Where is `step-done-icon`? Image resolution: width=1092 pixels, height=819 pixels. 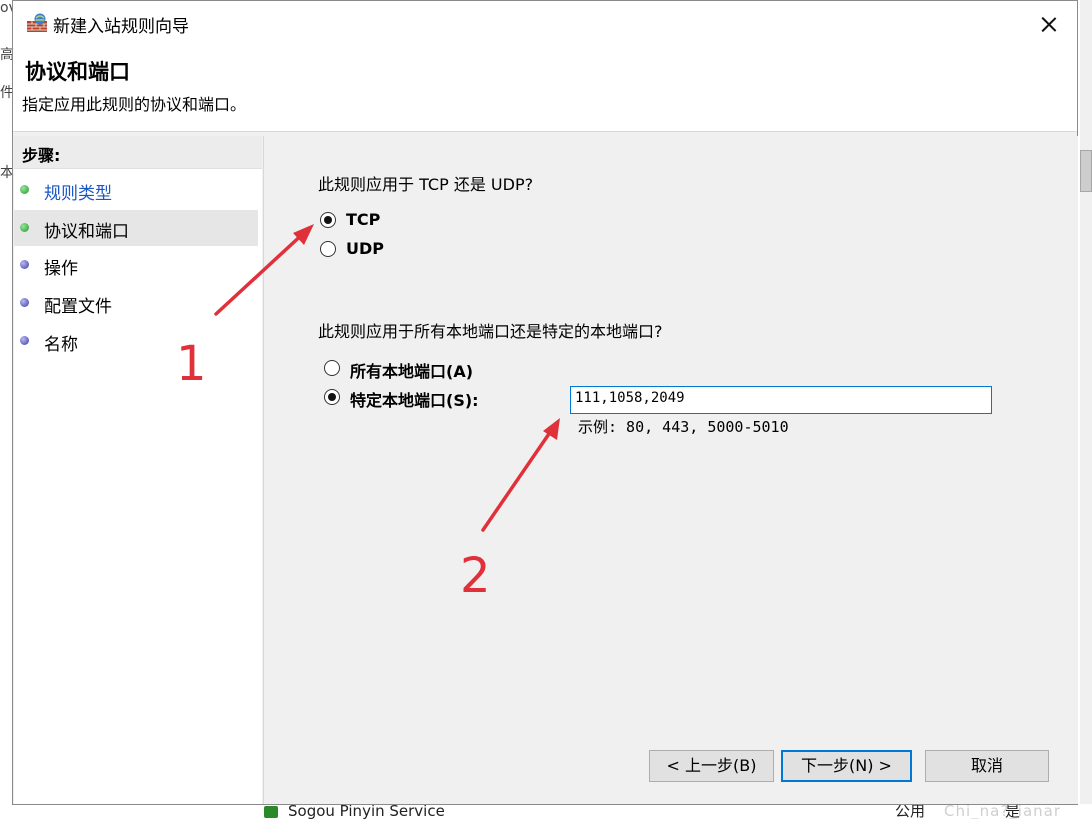 step-done-icon is located at coordinates (24, 189).